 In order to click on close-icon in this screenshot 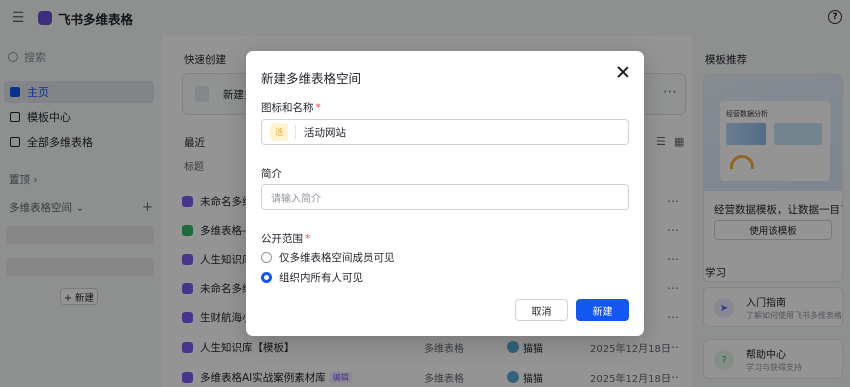, I will do `click(623, 72)`.